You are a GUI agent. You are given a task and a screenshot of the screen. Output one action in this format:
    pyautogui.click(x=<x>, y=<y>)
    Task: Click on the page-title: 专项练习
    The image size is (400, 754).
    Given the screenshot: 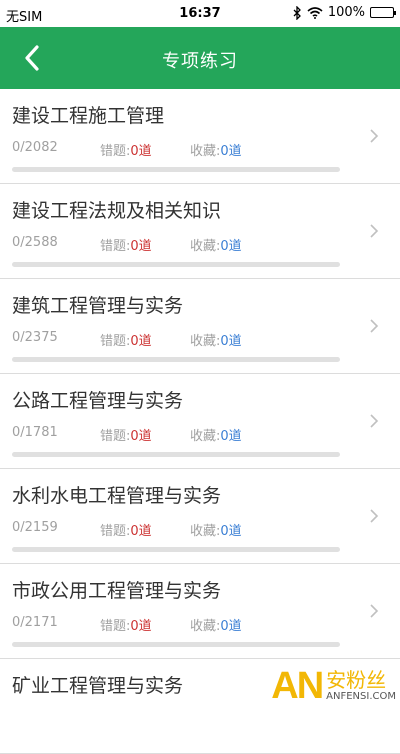 What is the action you would take?
    pyautogui.click(x=200, y=61)
    